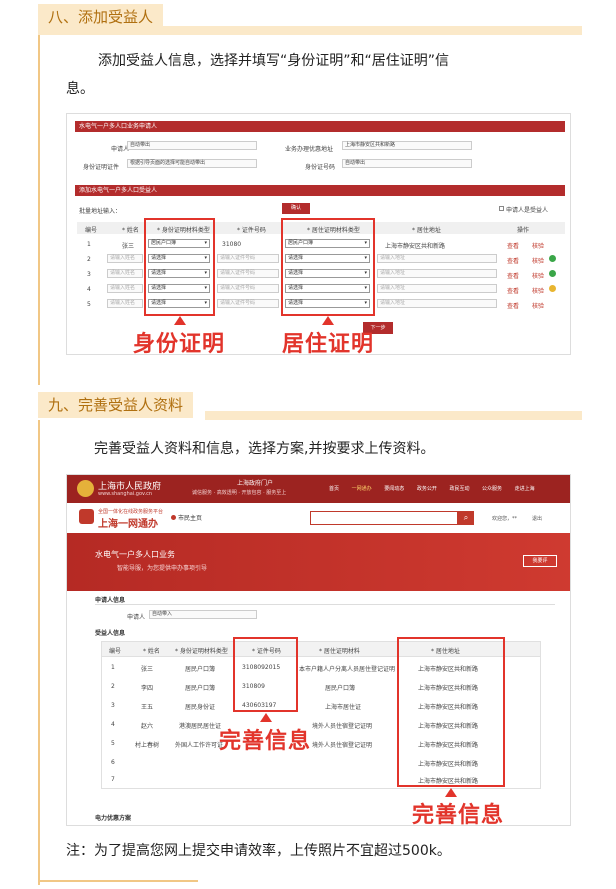 This screenshot has height=889, width=616. Describe the element at coordinates (328, 267) in the screenshot. I see `highlight-box-residence` at that location.